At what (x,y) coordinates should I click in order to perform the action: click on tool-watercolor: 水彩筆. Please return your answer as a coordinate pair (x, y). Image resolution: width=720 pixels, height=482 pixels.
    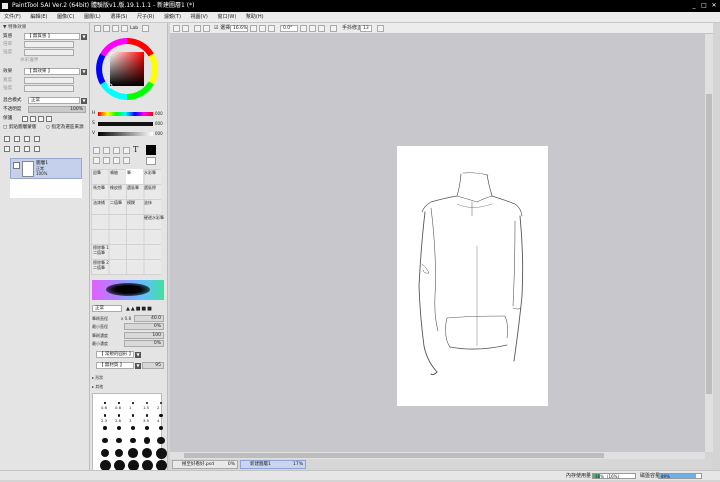
    Looking at the image, I should click on (150, 173).